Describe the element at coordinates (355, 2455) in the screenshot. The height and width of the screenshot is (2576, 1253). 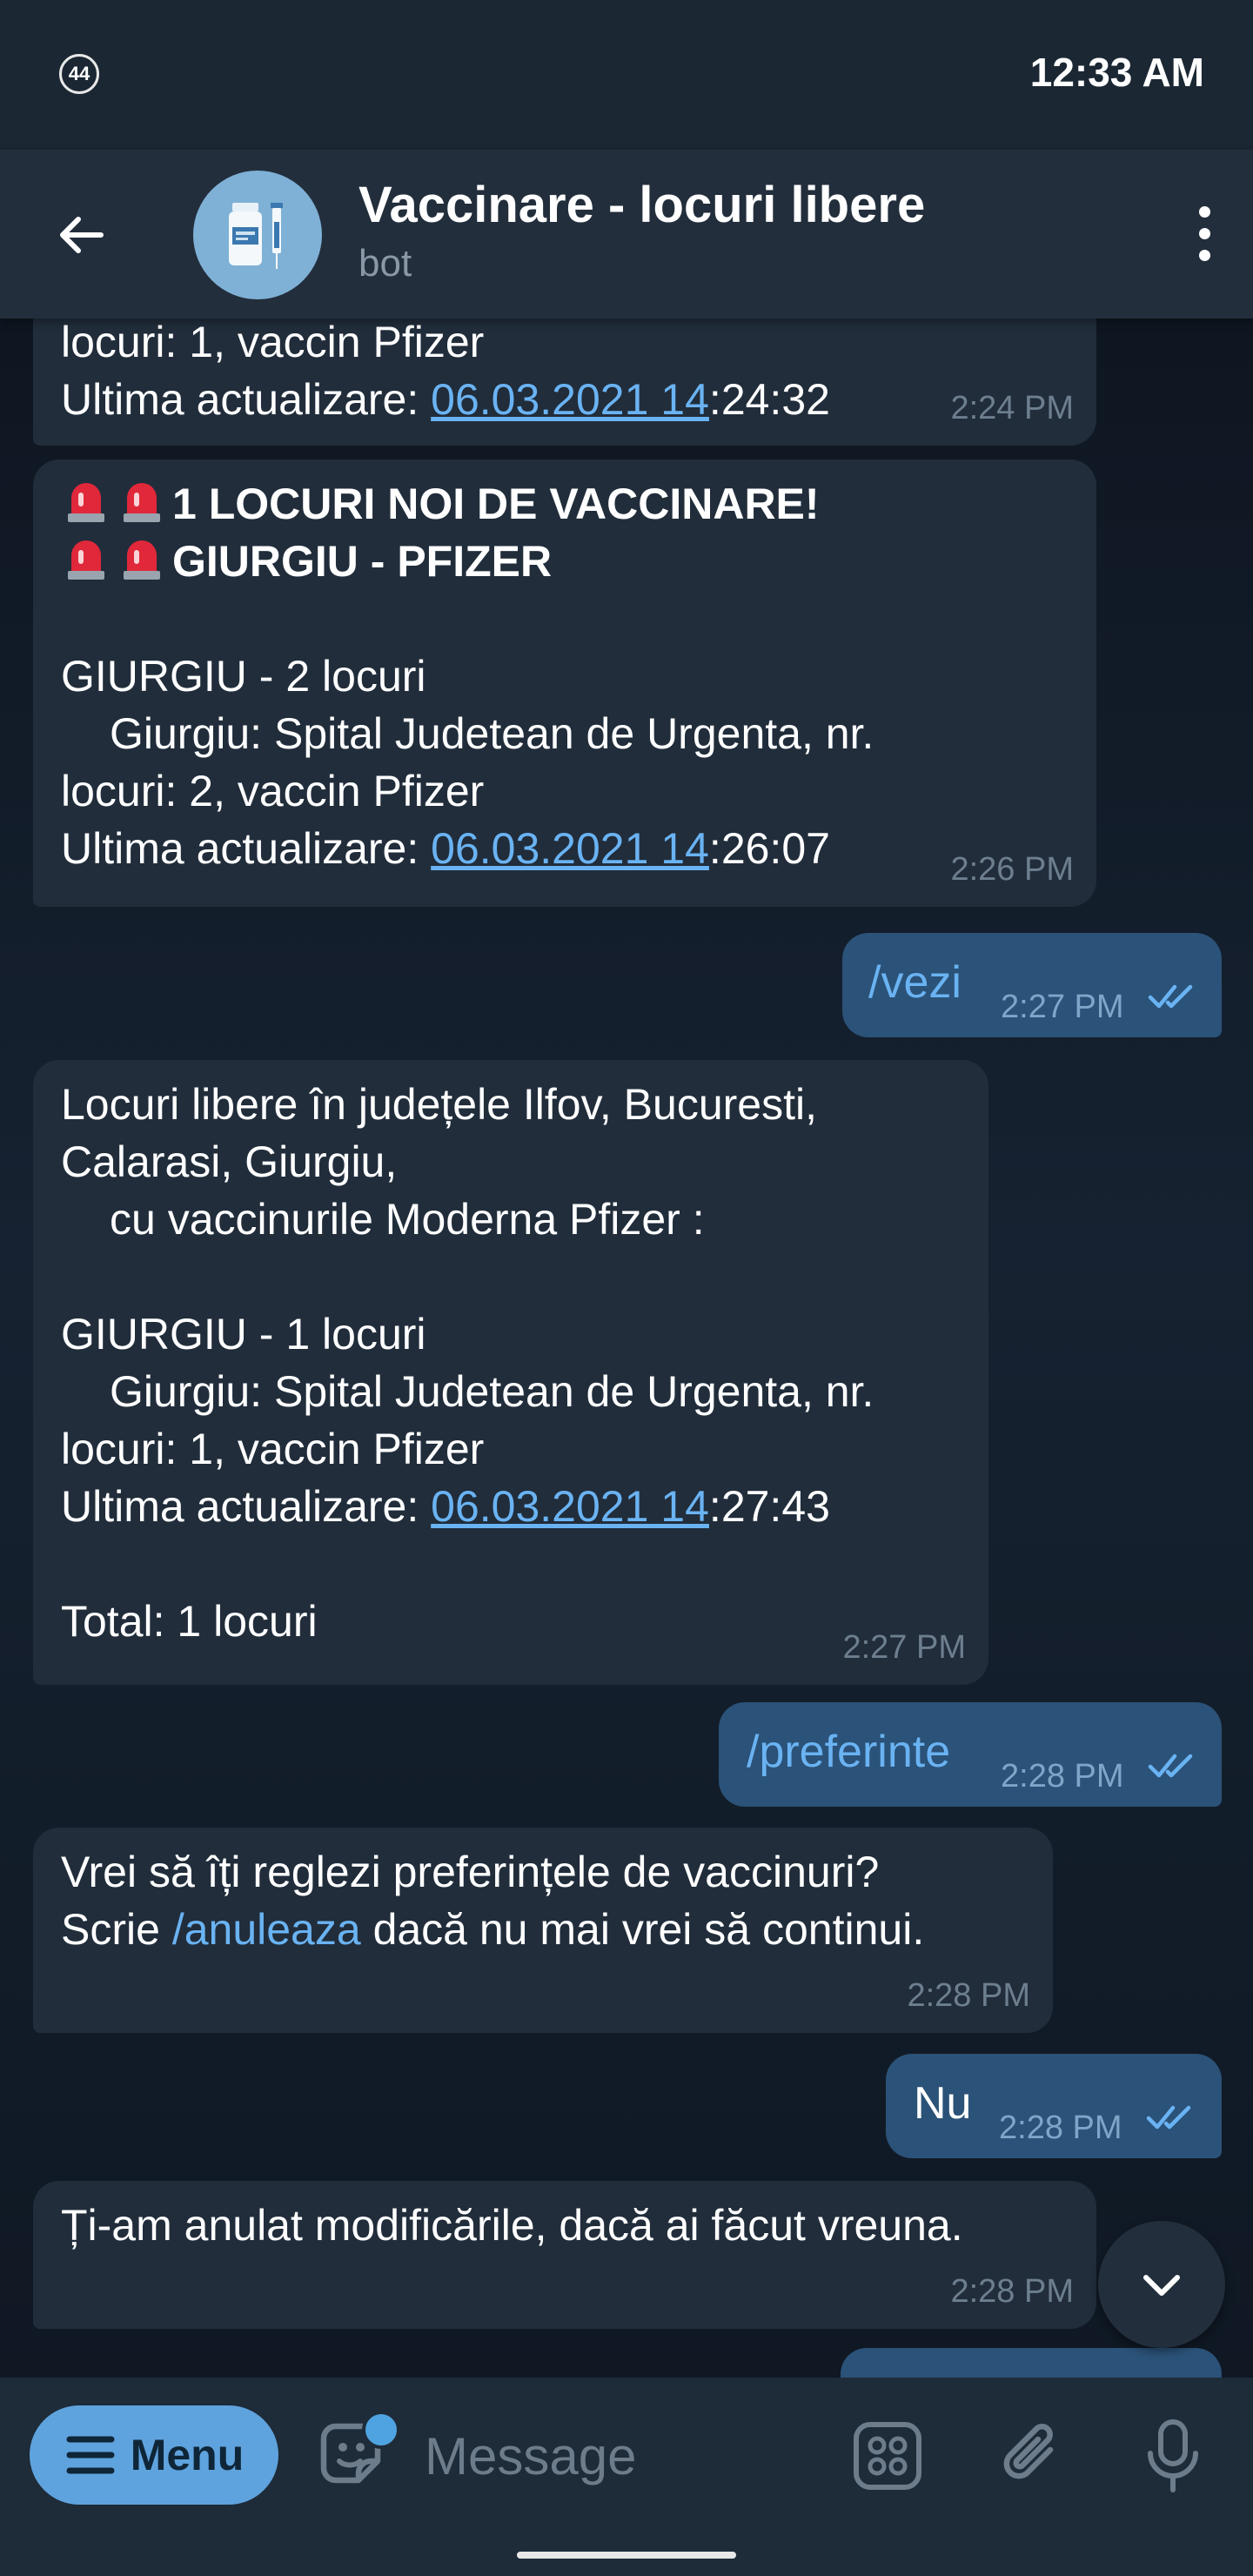
I see `sticker-emoji-button` at that location.